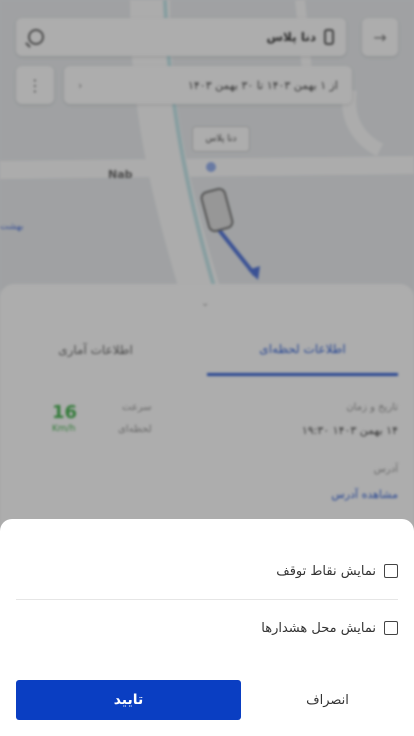 Image resolution: width=414 pixels, height=736 pixels. What do you see at coordinates (128, 700) in the screenshot?
I see `confirm-button: تایید` at bounding box center [128, 700].